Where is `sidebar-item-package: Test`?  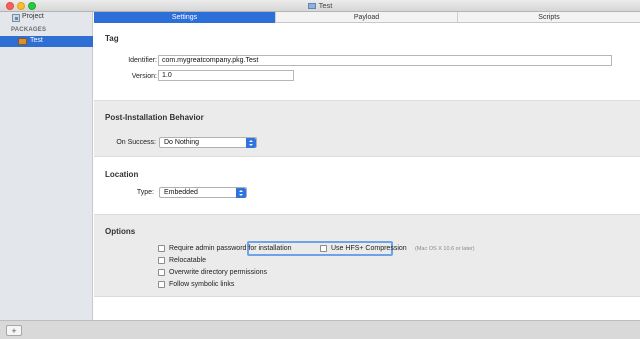
sidebar-item-package: Test is located at coordinates (46, 41).